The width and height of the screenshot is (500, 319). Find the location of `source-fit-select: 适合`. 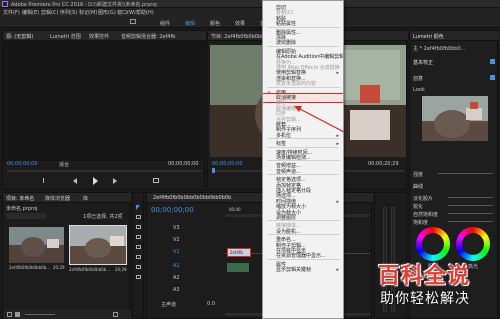

source-fit-select: 适合 is located at coordinates (64, 164).